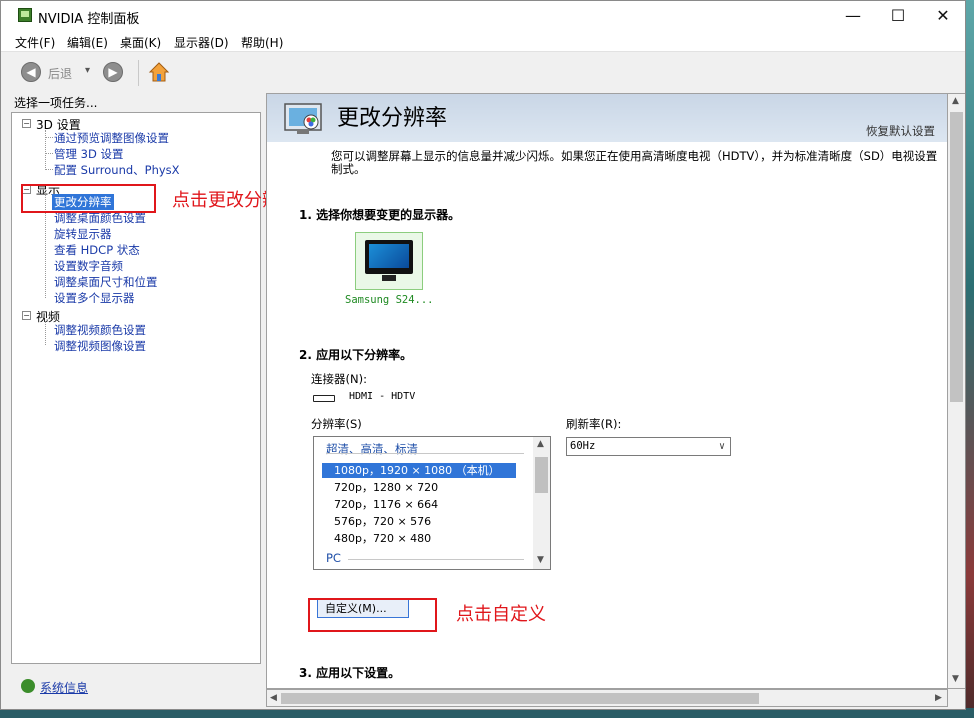  I want to click on description-line-2: 制式。, so click(348, 169).